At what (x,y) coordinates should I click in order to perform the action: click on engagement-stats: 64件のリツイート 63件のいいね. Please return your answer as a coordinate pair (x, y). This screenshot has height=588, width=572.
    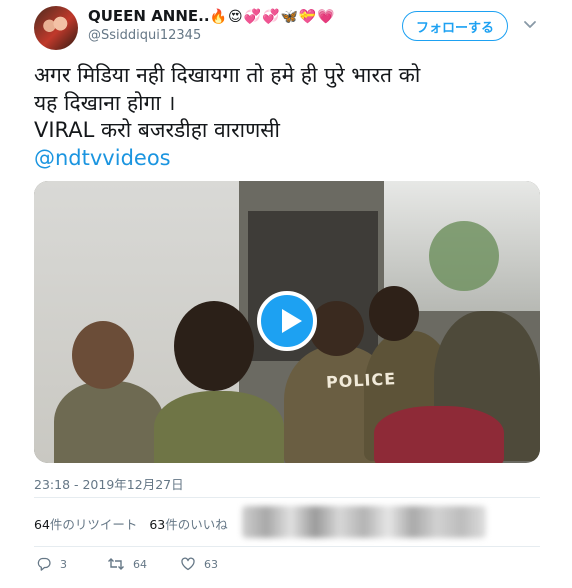
    Looking at the image, I should click on (131, 523).